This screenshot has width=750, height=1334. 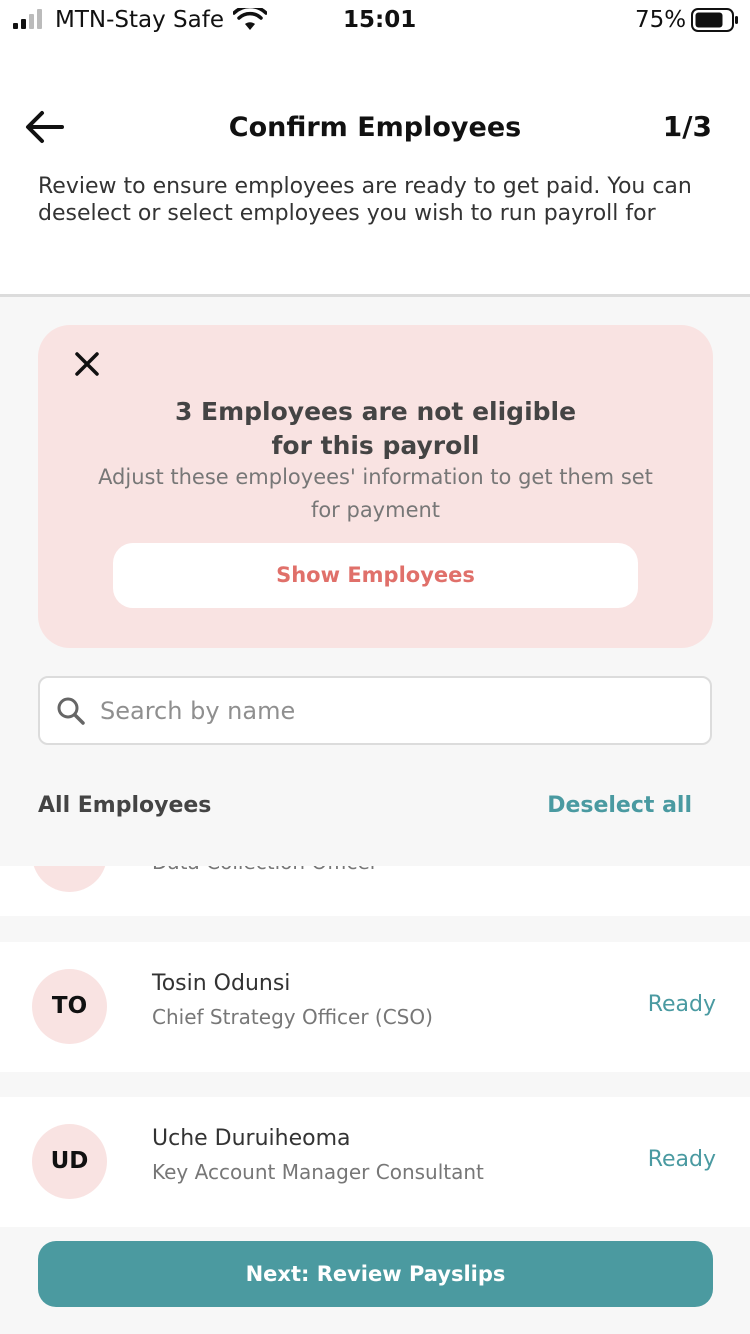 I want to click on alert-close-button, so click(x=87, y=364).